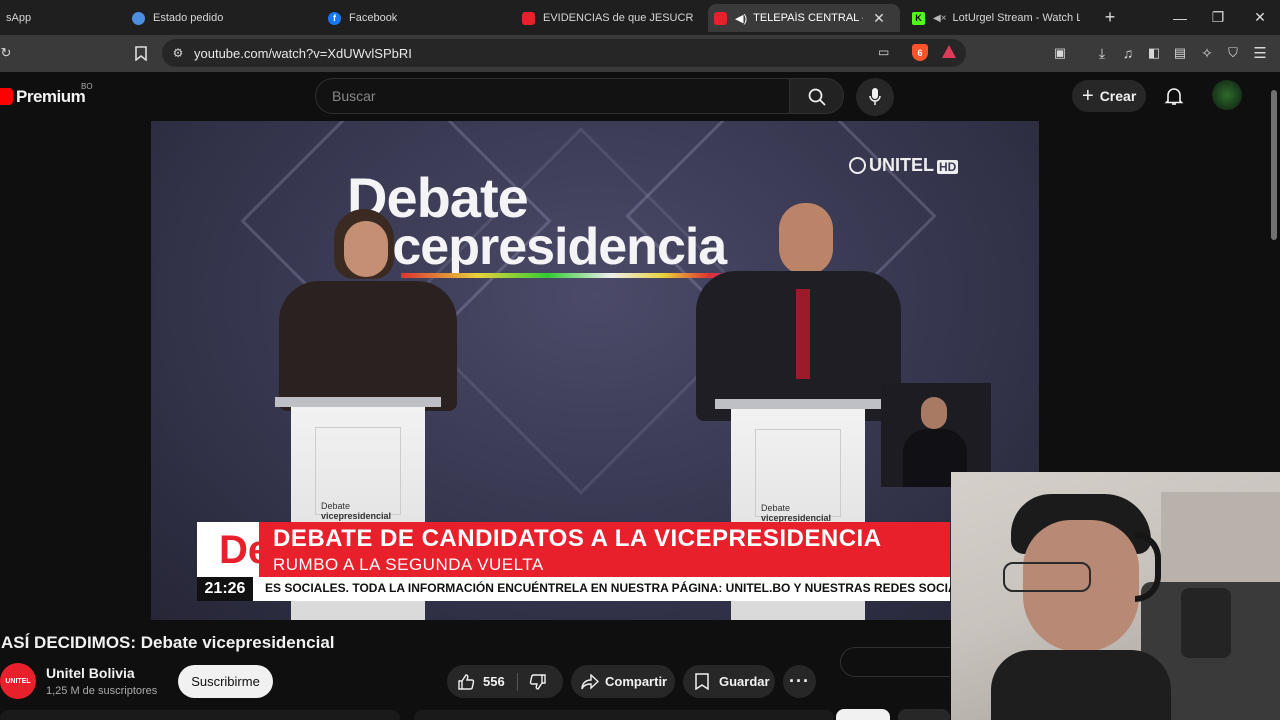 The image size is (1280, 720). What do you see at coordinates (1081, 685) in the screenshot?
I see `person-shirt` at bounding box center [1081, 685].